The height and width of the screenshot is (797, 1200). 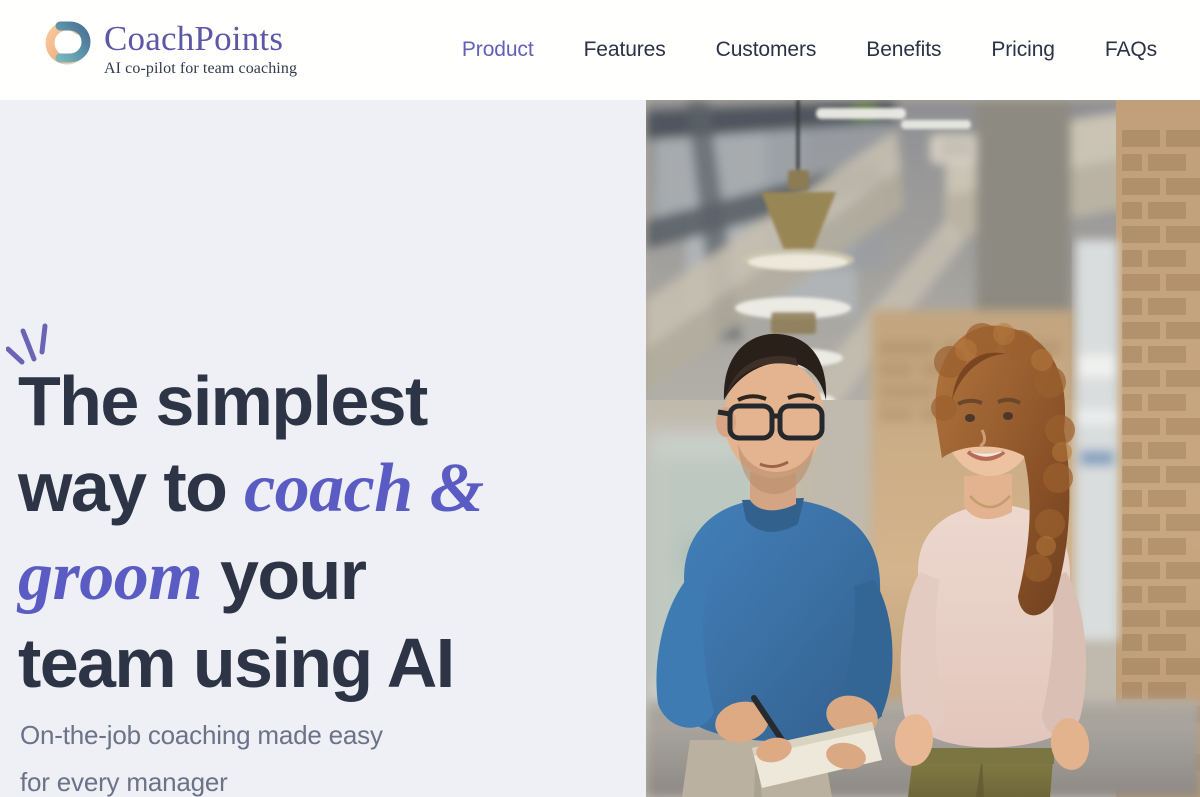 I want to click on headline-line-2-emphasis: coach &, so click(x=364, y=488).